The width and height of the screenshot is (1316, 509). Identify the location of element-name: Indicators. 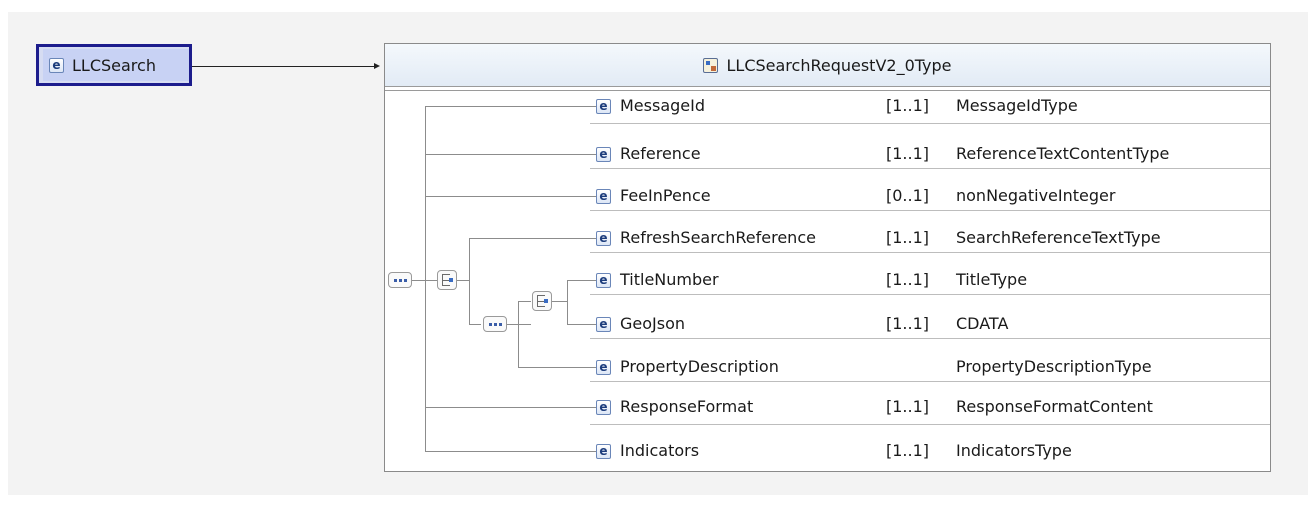
(660, 450).